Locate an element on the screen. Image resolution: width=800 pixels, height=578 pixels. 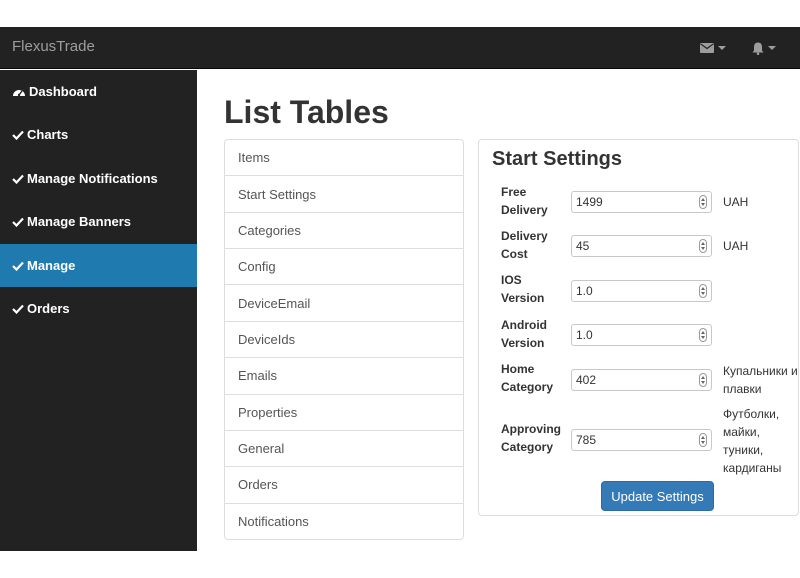
list-item-items: Items is located at coordinates (344, 158).